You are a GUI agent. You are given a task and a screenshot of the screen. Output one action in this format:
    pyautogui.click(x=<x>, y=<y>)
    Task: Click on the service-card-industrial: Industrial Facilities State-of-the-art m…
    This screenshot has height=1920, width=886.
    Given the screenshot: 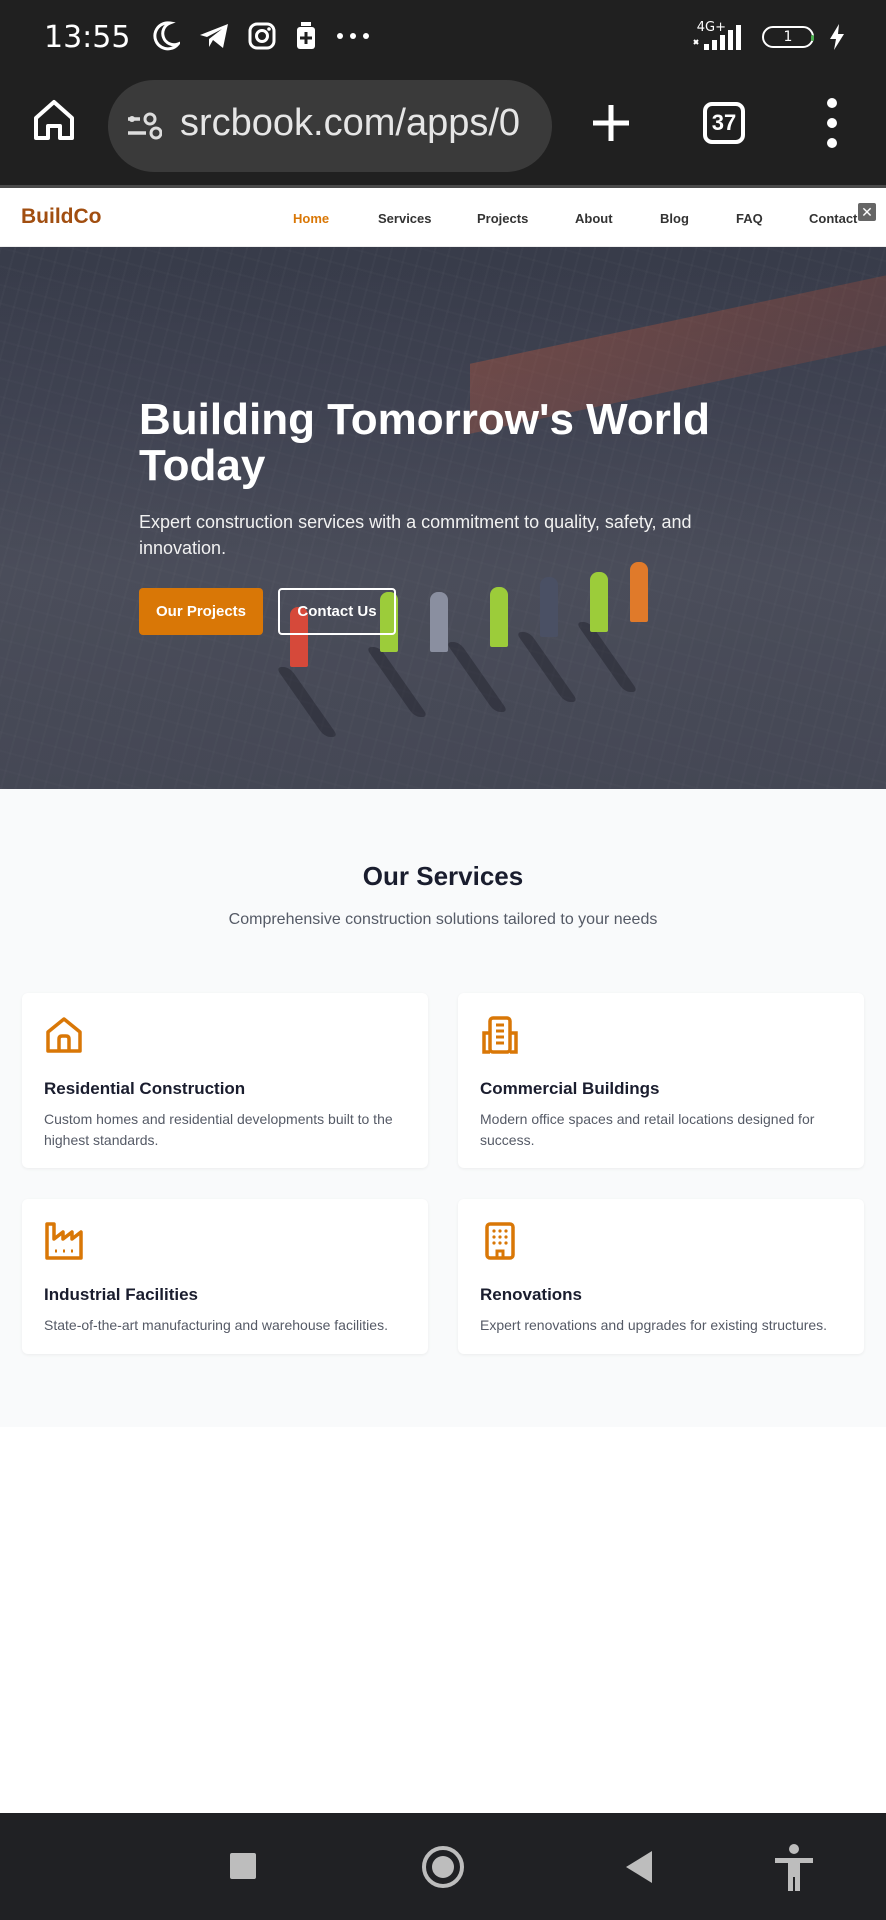 What is the action you would take?
    pyautogui.click(x=225, y=1276)
    